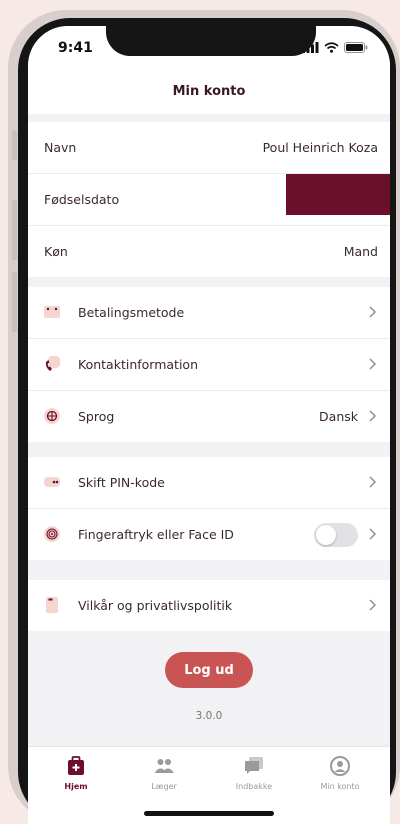 The width and height of the screenshot is (400, 824). I want to click on redacted-birthdate, so click(338, 194).